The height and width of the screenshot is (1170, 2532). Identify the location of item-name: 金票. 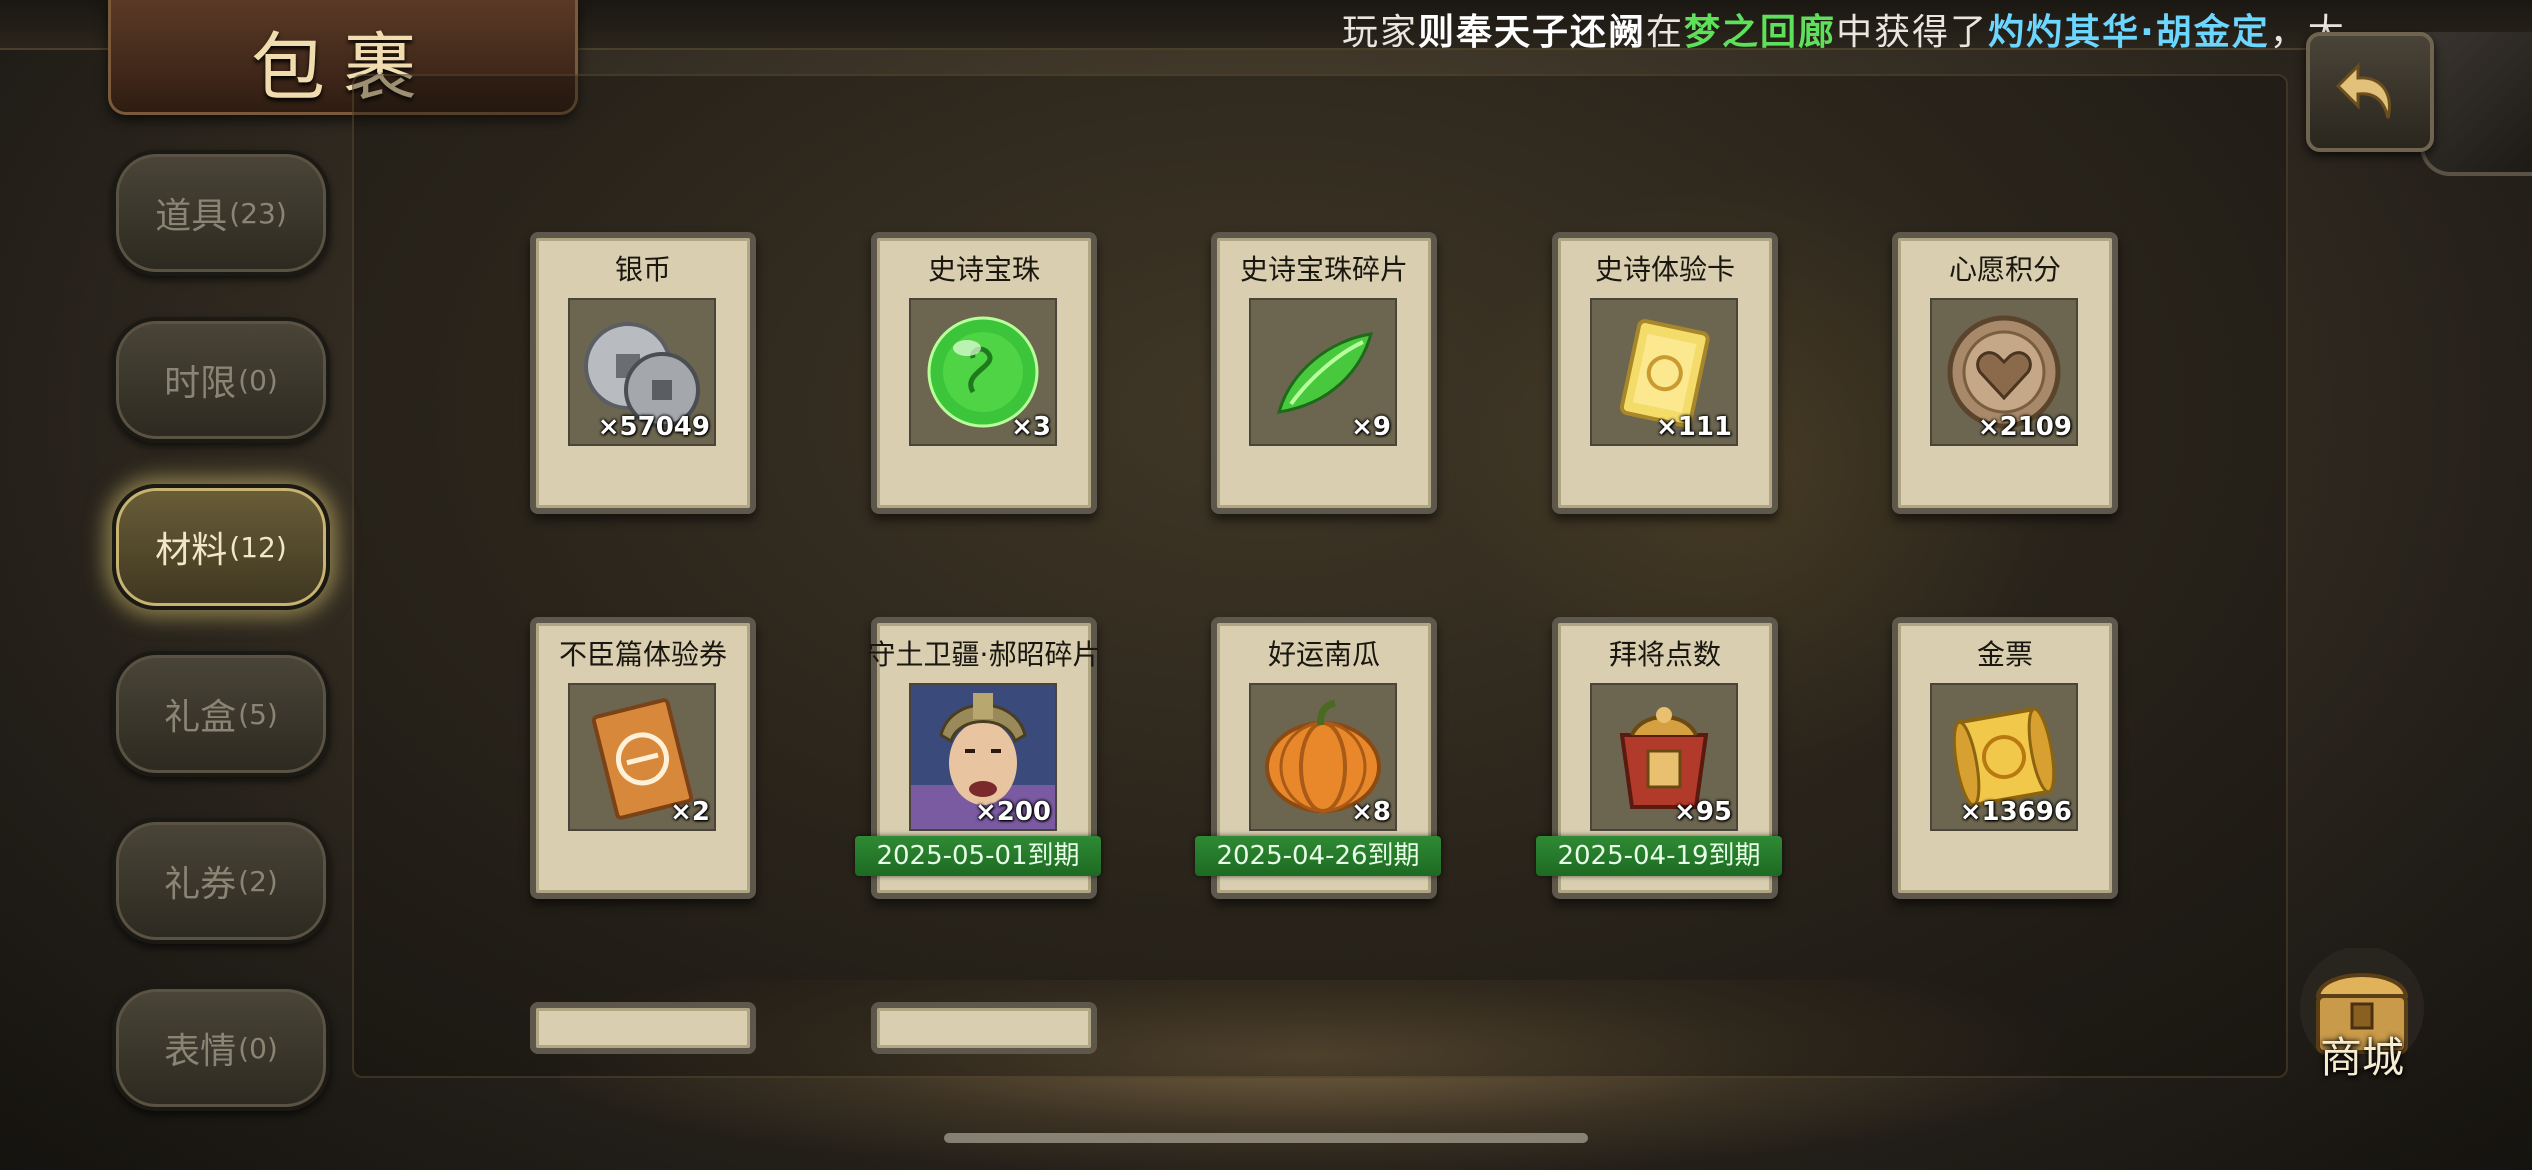
(2004, 654).